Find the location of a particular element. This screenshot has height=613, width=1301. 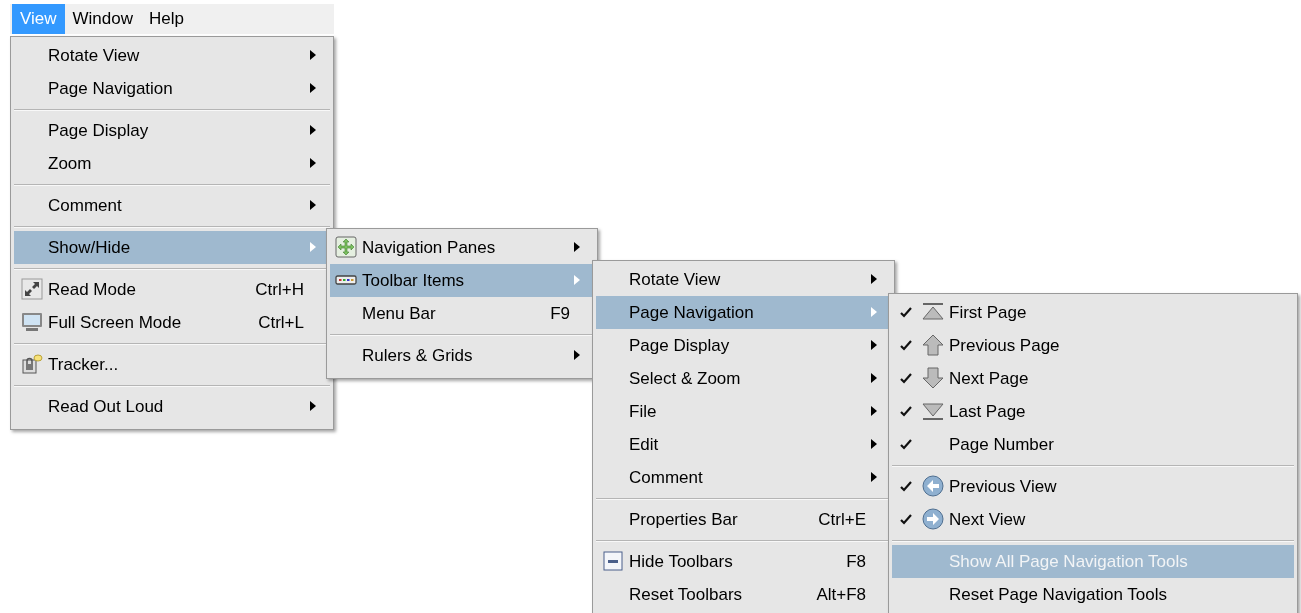

menu-item: Previous View is located at coordinates (1093, 486).